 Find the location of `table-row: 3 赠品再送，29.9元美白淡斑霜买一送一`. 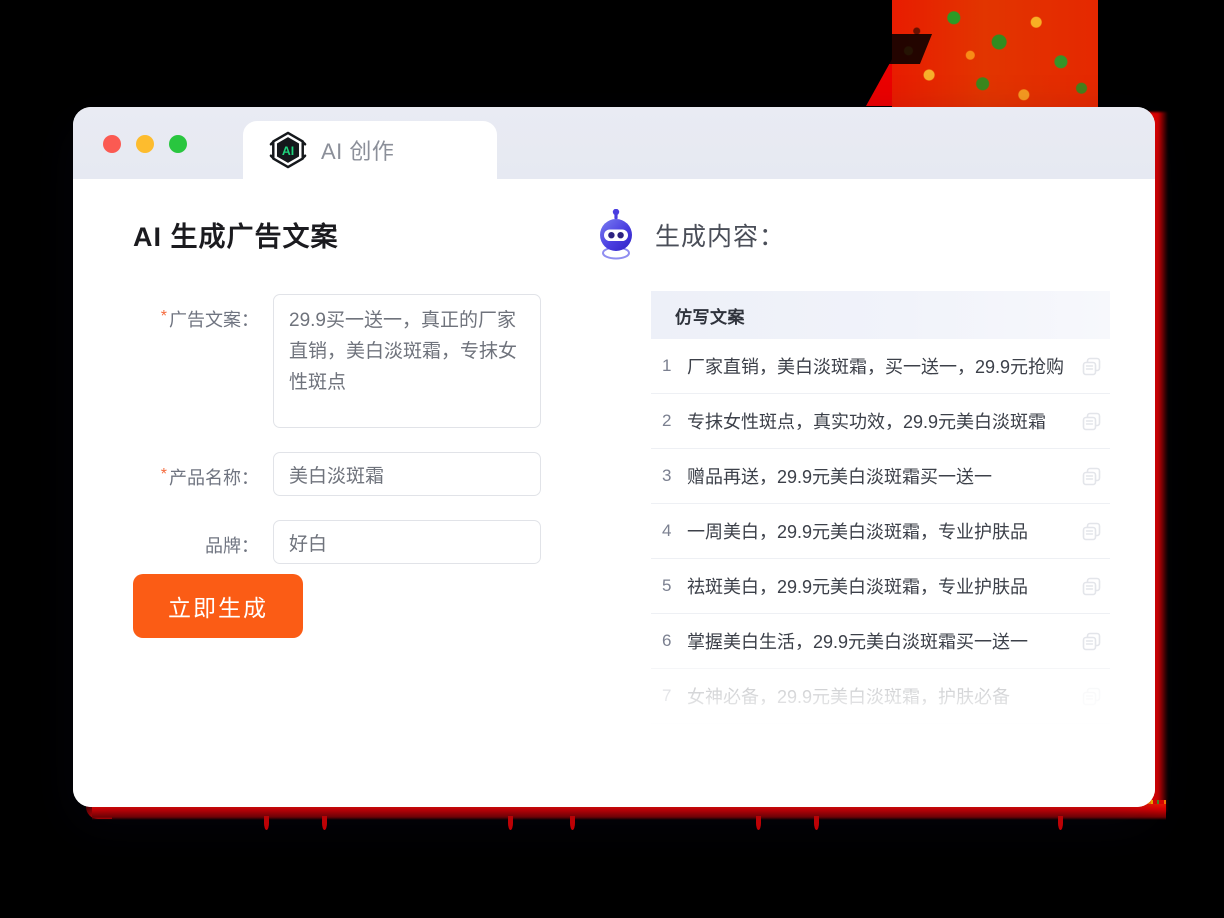

table-row: 3 赠品再送，29.9元美白淡斑霜买一送一 is located at coordinates (880, 476).